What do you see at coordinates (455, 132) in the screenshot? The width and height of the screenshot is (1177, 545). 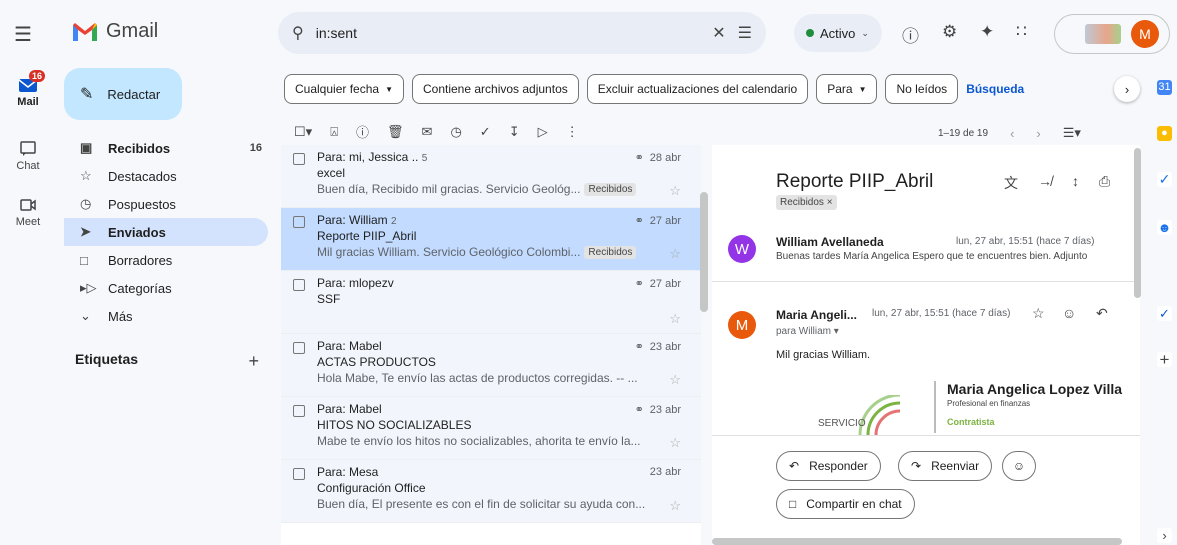 I see `snooze-icon: ◷` at bounding box center [455, 132].